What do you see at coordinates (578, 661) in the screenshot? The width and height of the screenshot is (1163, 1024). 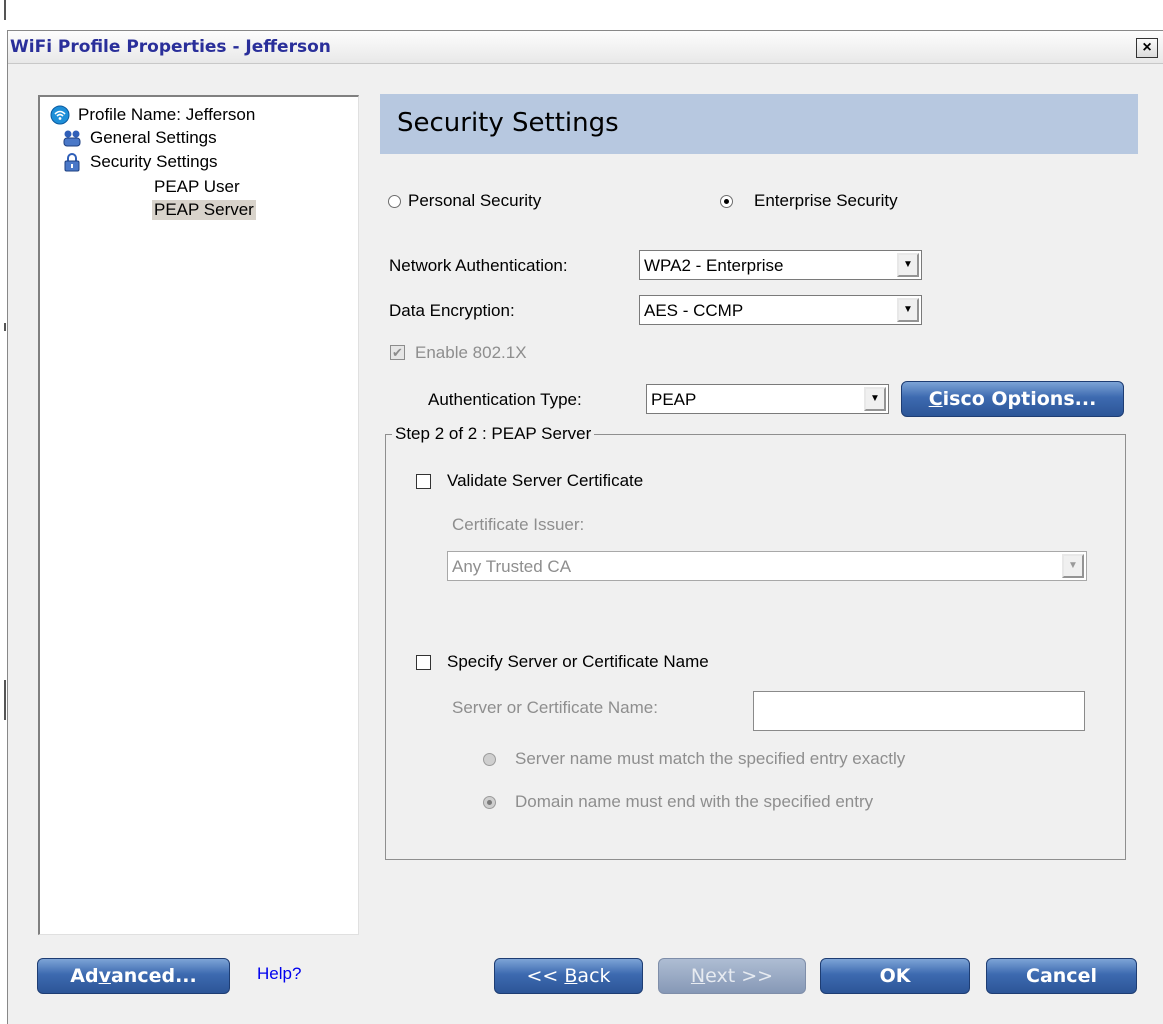 I see `specify-name-label: Specify Server or Certificate Name` at bounding box center [578, 661].